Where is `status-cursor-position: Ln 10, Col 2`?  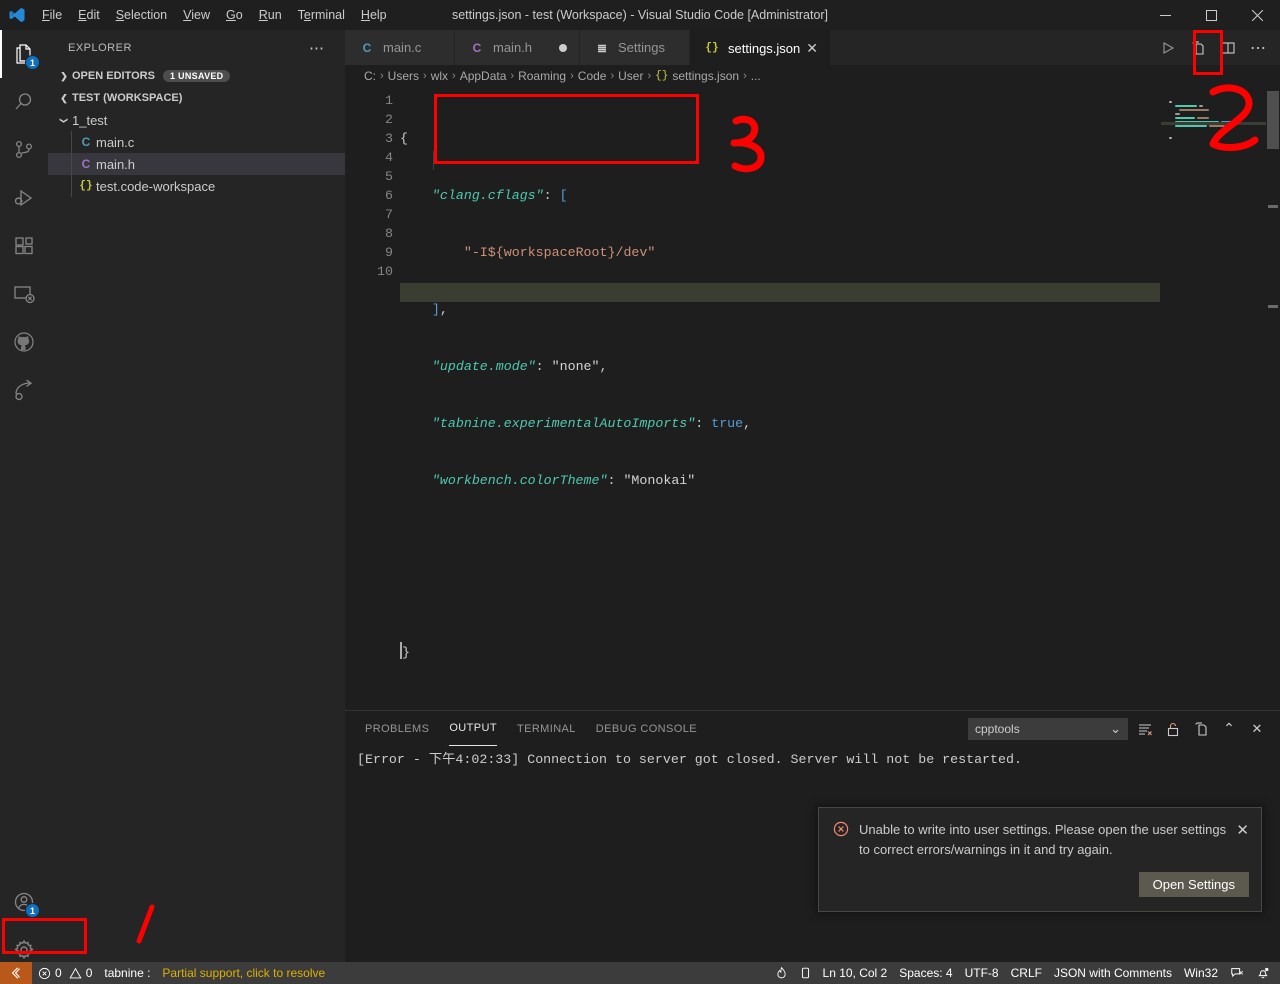 status-cursor-position: Ln 10, Col 2 is located at coordinates (855, 973).